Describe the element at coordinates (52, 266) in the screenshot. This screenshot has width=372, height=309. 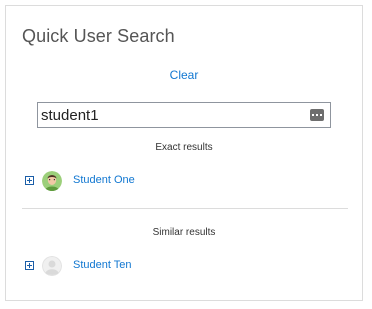
I see `user-avatar-default` at that location.